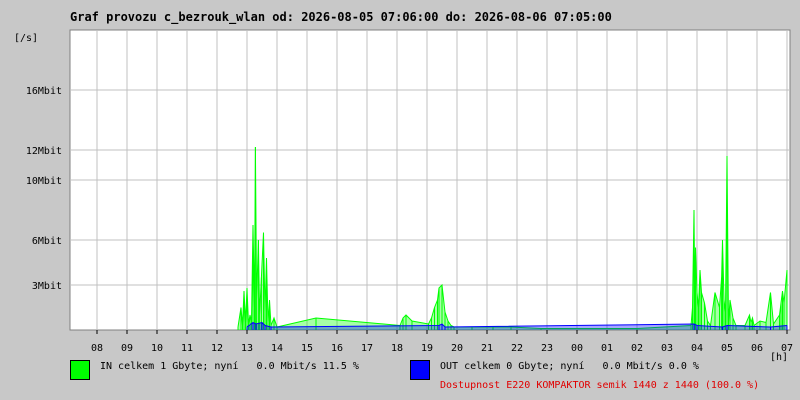 Image resolution: width=800 pixels, height=400 pixels. I want to click on x-tick-label: 09, so click(127, 348).